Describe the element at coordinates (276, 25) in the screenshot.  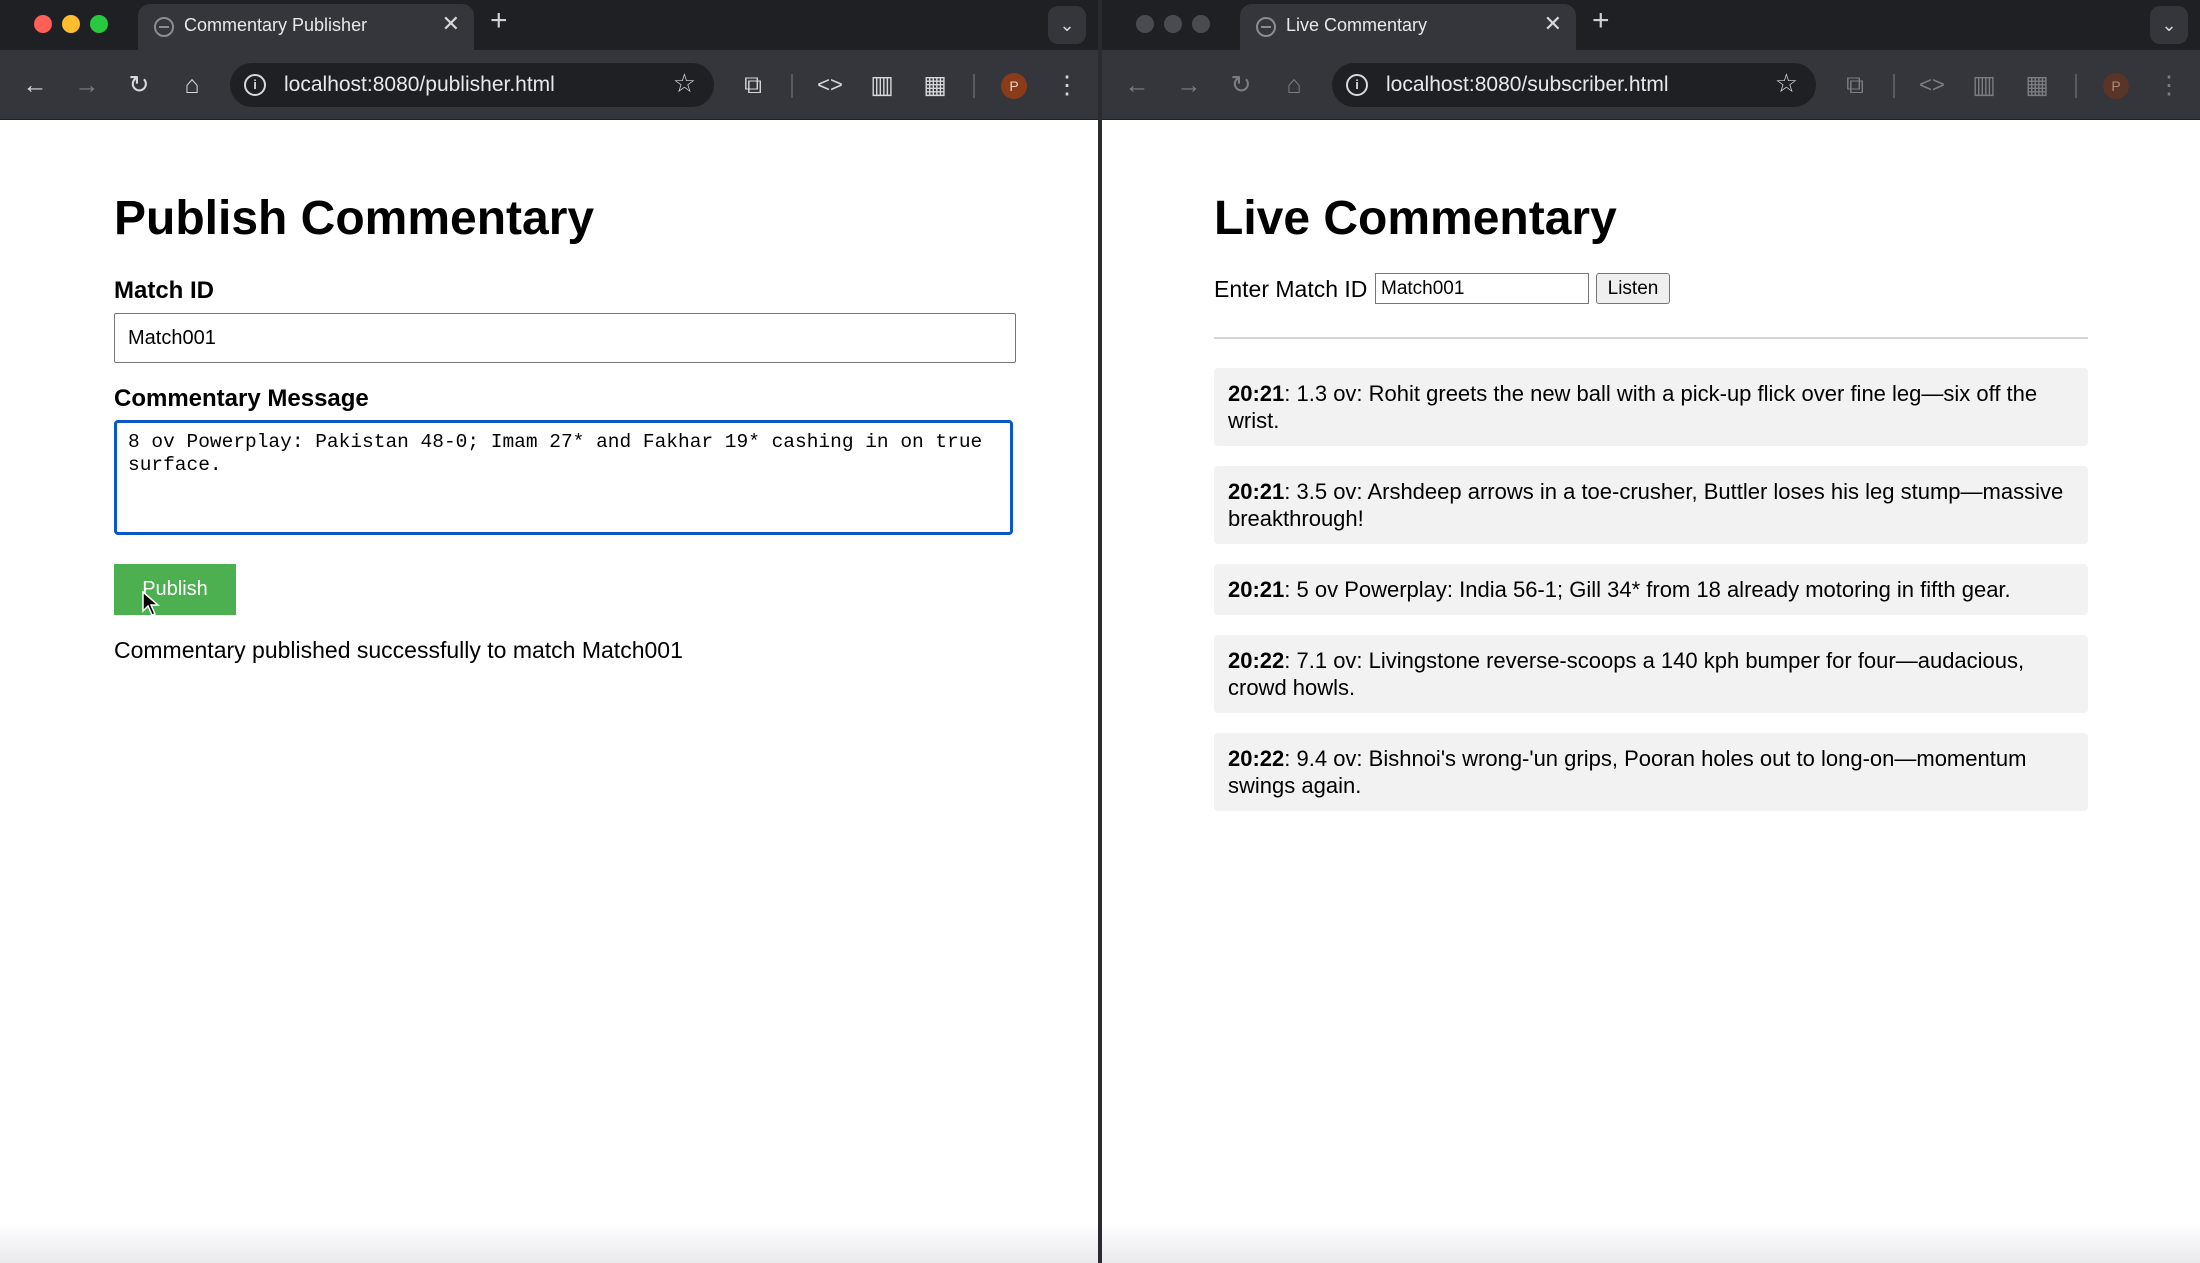
I see `tab-title: Commentary Publisher` at that location.